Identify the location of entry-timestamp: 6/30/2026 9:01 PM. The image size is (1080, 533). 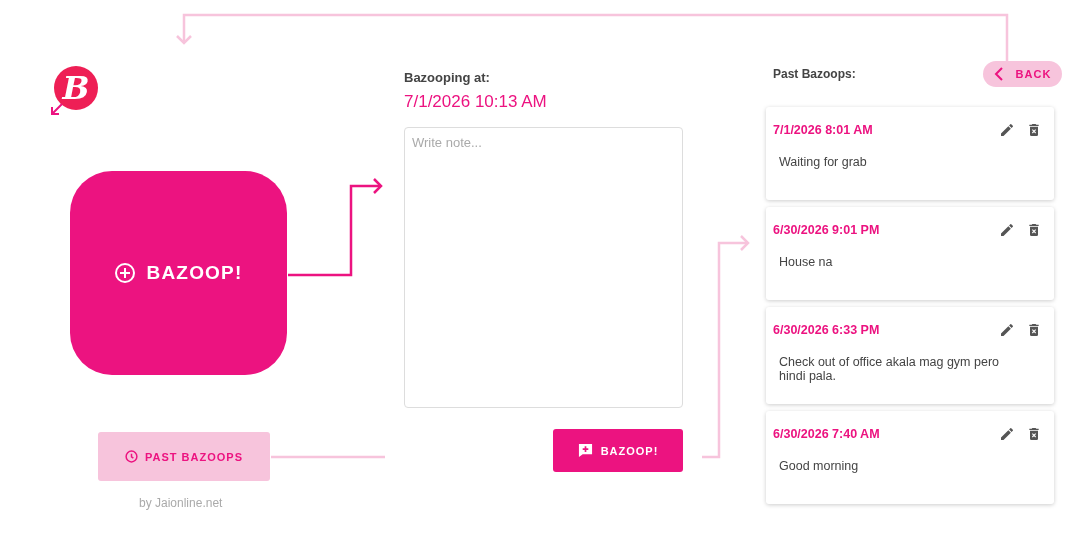
(827, 230).